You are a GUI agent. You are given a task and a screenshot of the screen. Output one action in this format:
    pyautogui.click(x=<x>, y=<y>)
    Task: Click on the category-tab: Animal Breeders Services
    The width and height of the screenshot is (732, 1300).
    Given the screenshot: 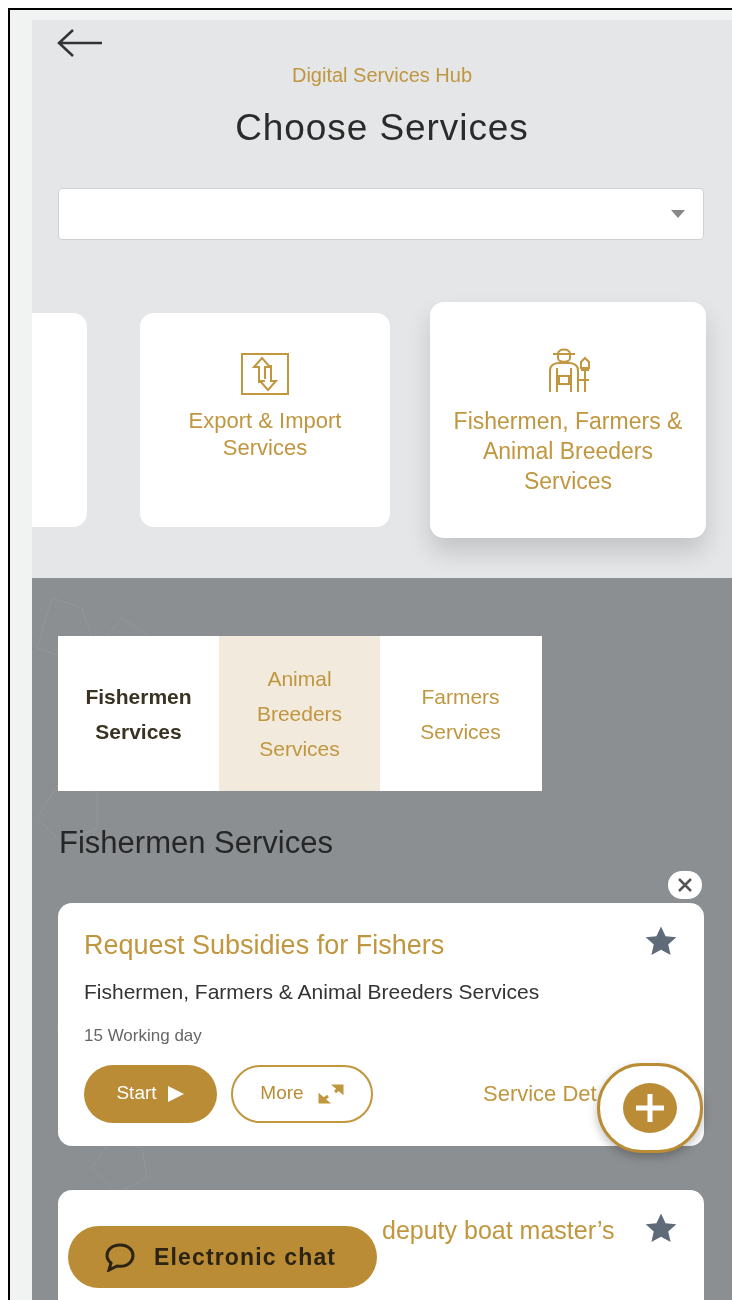 What is the action you would take?
    pyautogui.click(x=299, y=713)
    